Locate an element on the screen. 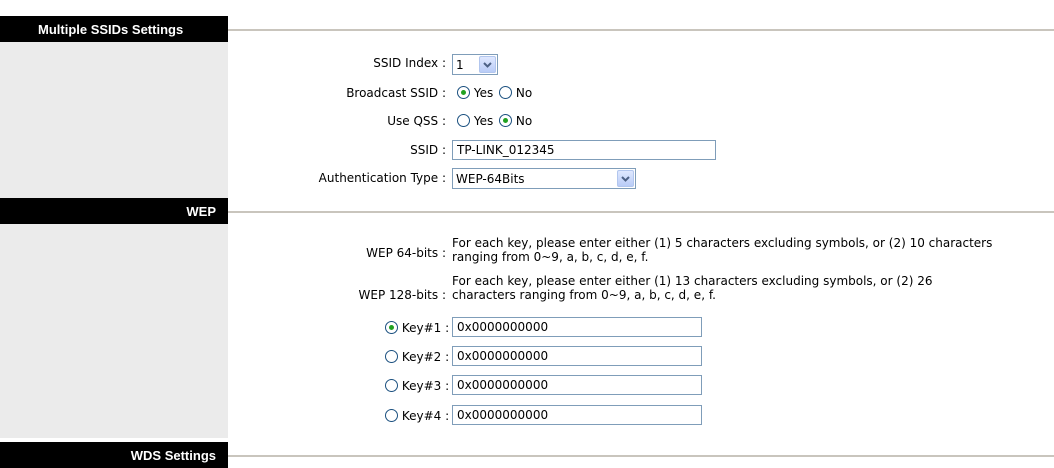 This screenshot has width=1054, height=468. section-header-wds: WDS Settings is located at coordinates (114, 455).